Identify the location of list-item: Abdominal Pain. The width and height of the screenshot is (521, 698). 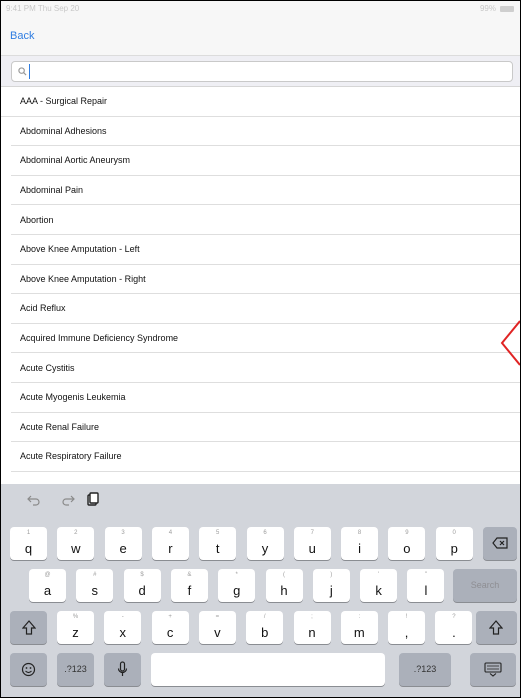
(265, 191).